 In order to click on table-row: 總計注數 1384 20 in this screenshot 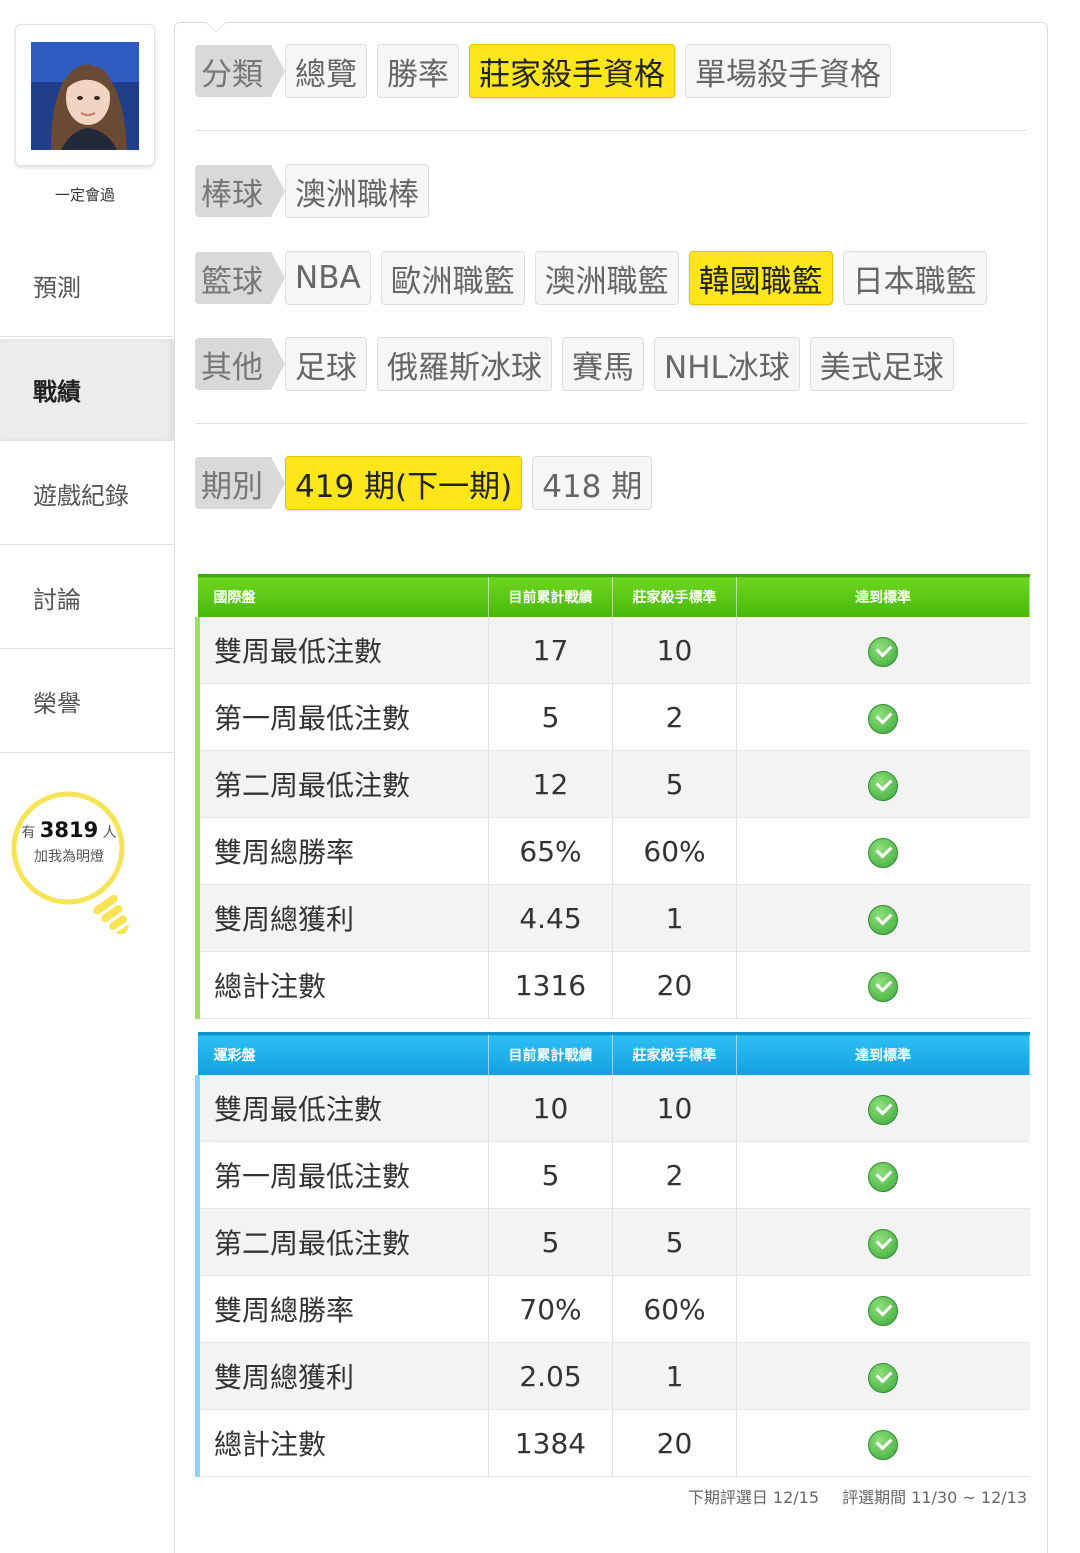, I will do `click(612, 1443)`.